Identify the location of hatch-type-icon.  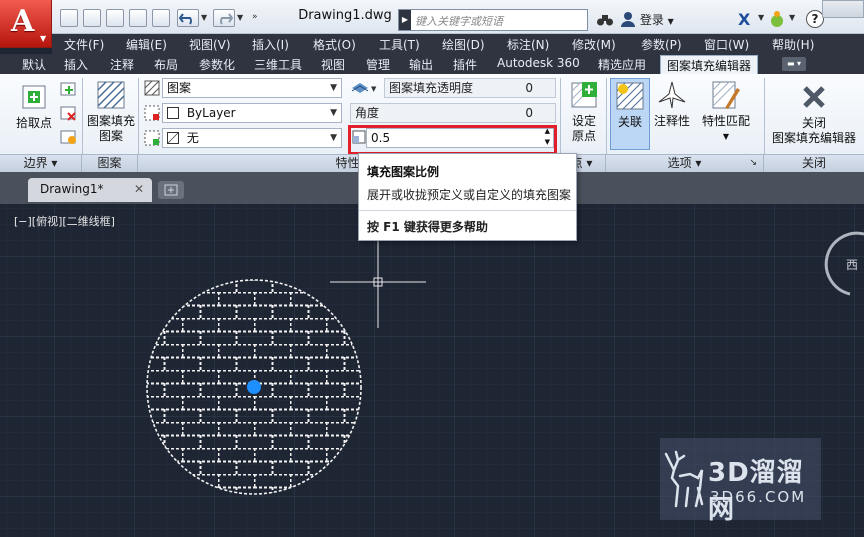
(152, 88).